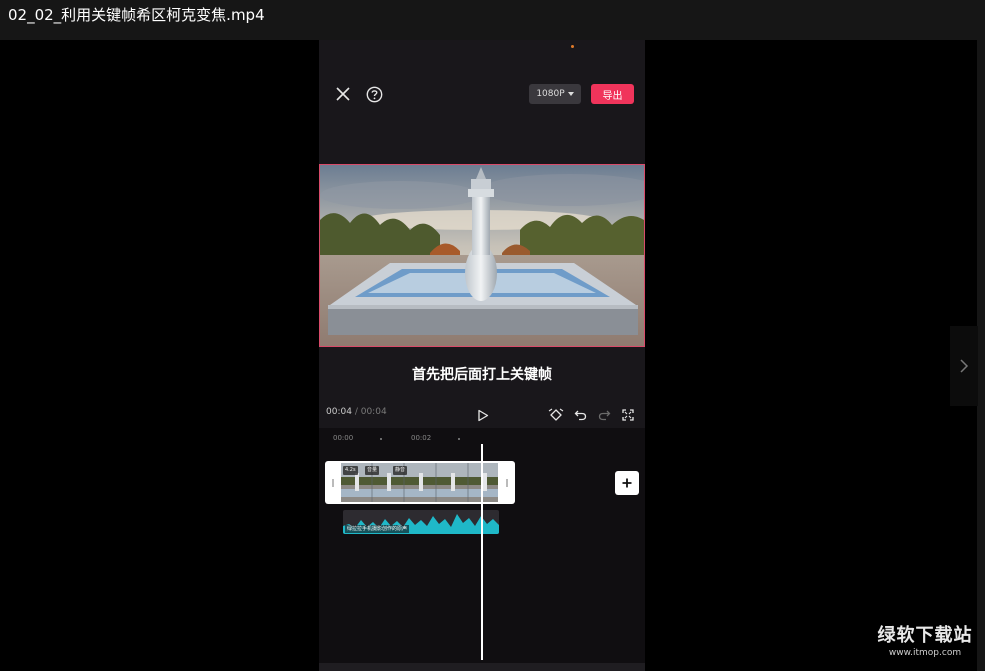  I want to click on total-time: 00:04, so click(373, 412).